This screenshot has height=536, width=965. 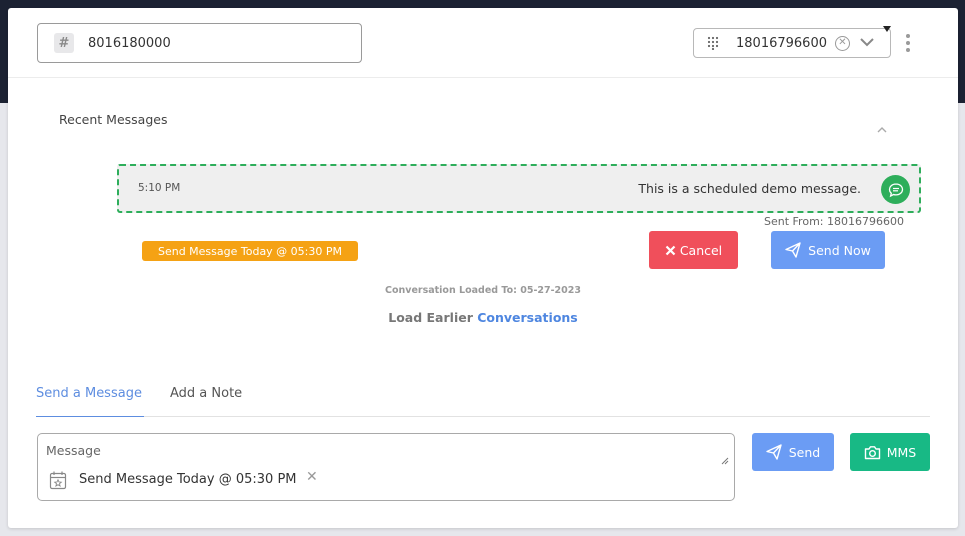 What do you see at coordinates (895, 189) in the screenshot?
I see `chat-bubble-icon` at bounding box center [895, 189].